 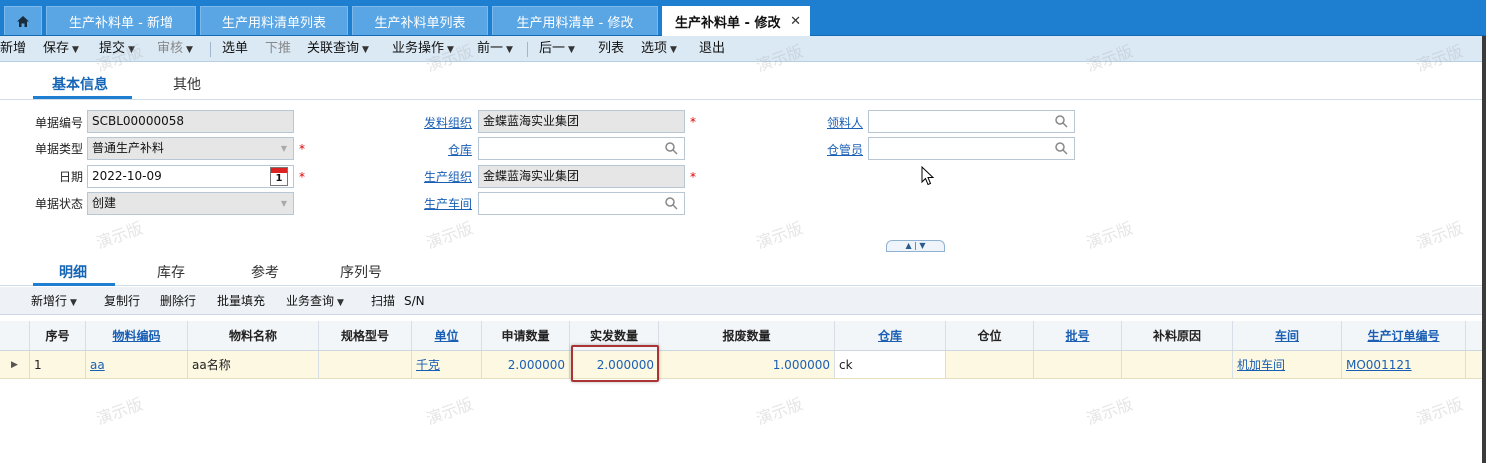 What do you see at coordinates (61, 49) in the screenshot?
I see `save-button: 保存 ▼` at bounding box center [61, 49].